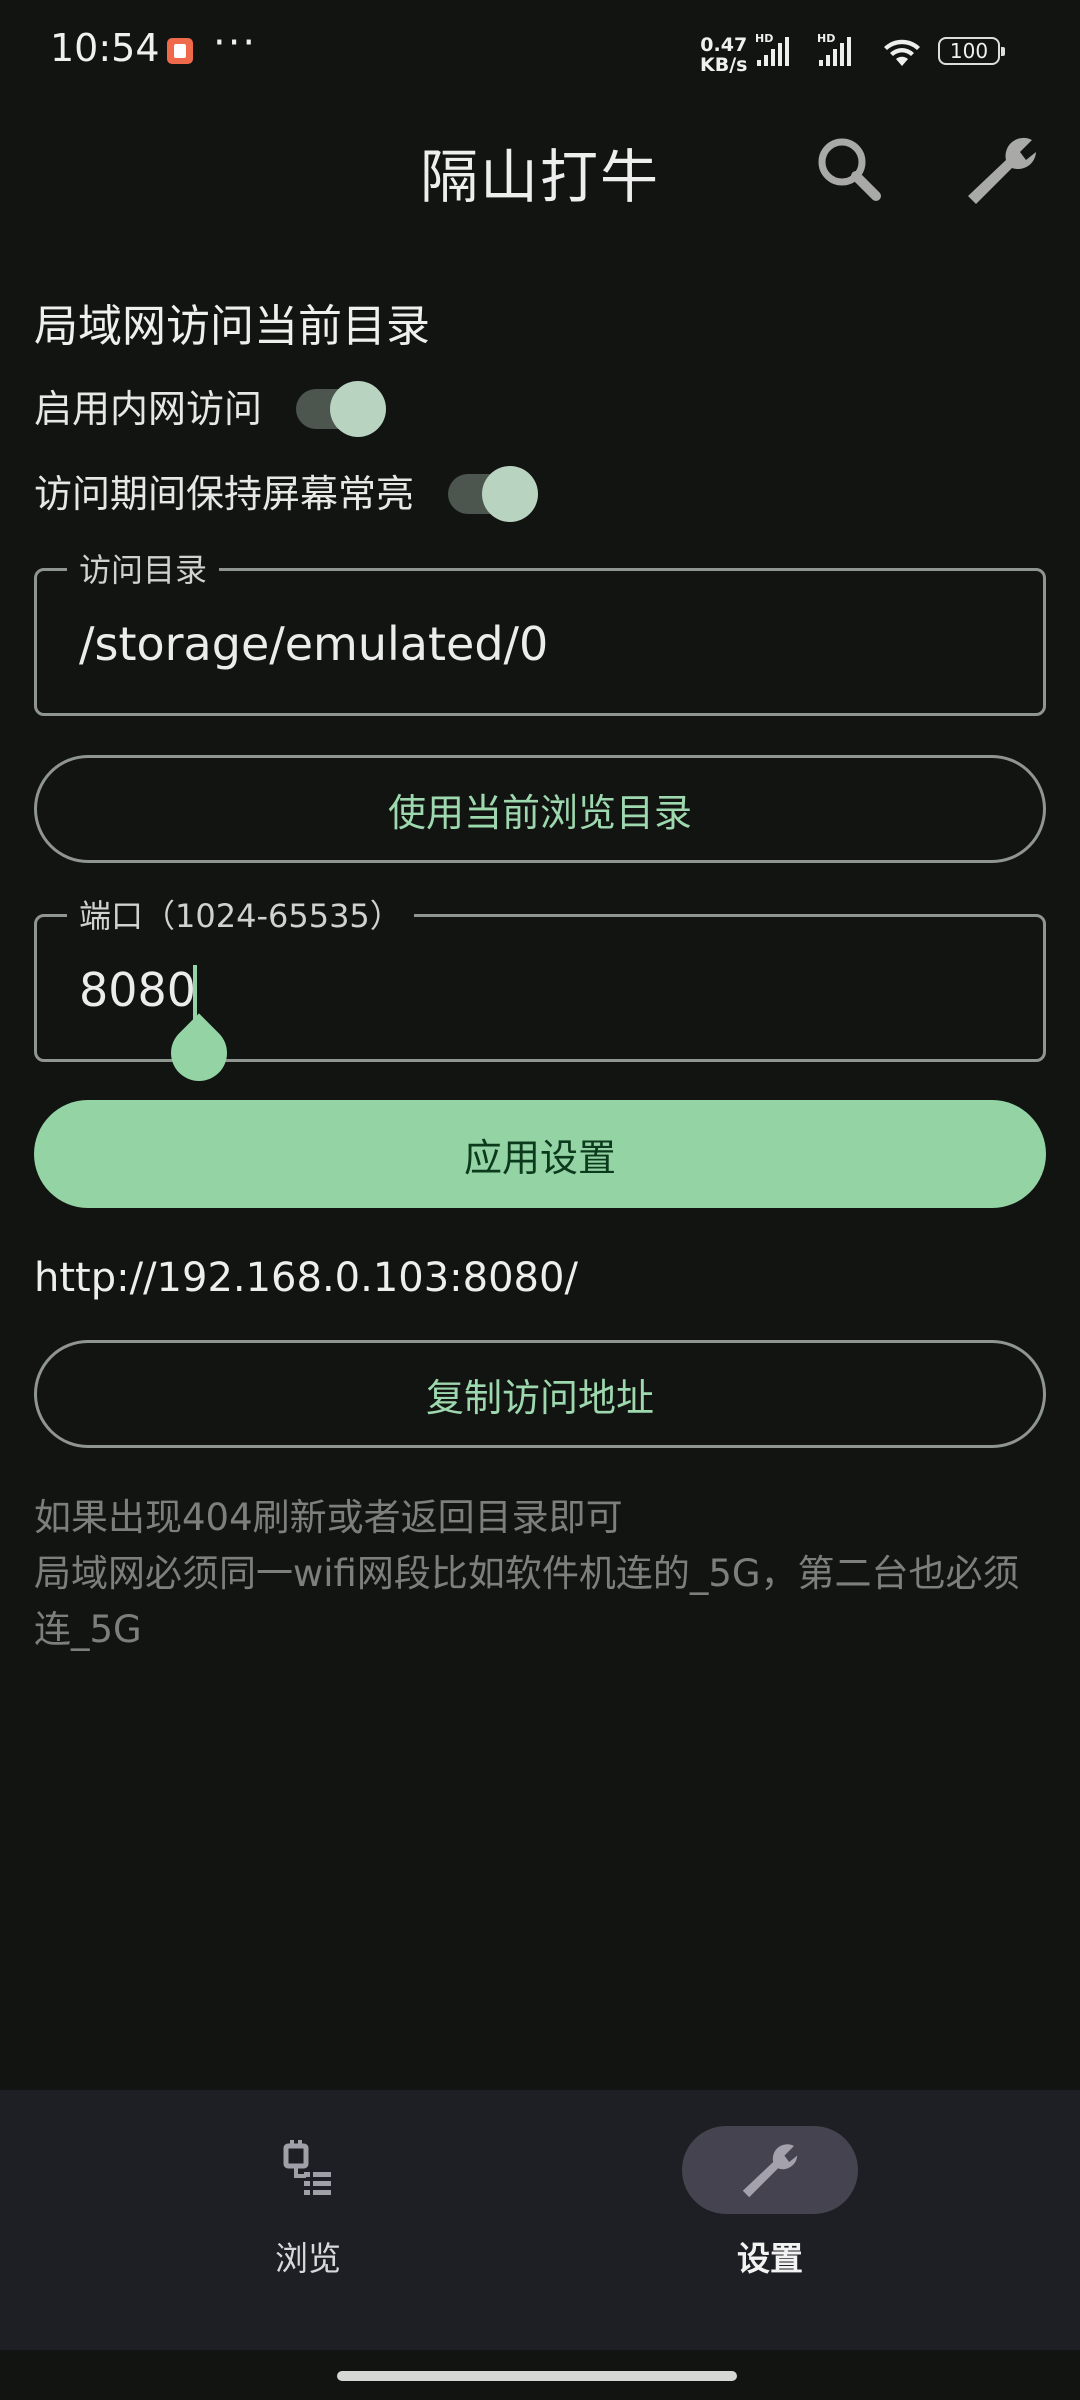 This screenshot has width=1080, height=2400. I want to click on access-url: http://192.168.0.103:8080/, so click(306, 1278).